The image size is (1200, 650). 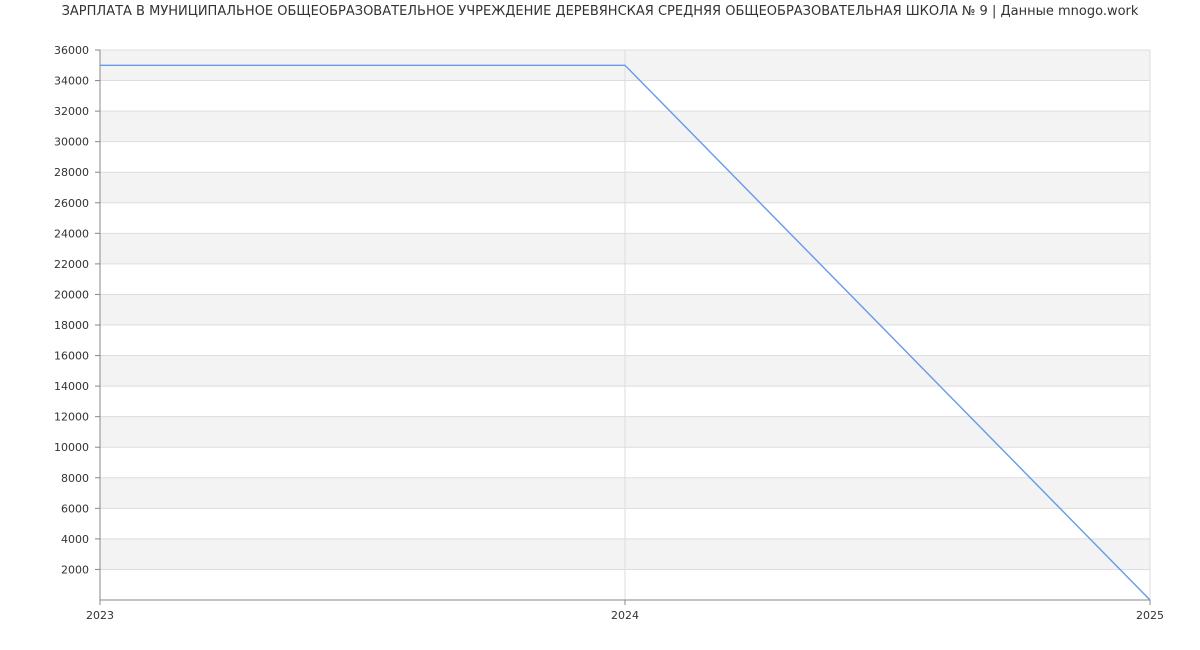 I want to click on y-tick-label: 6000, so click(x=75, y=508).